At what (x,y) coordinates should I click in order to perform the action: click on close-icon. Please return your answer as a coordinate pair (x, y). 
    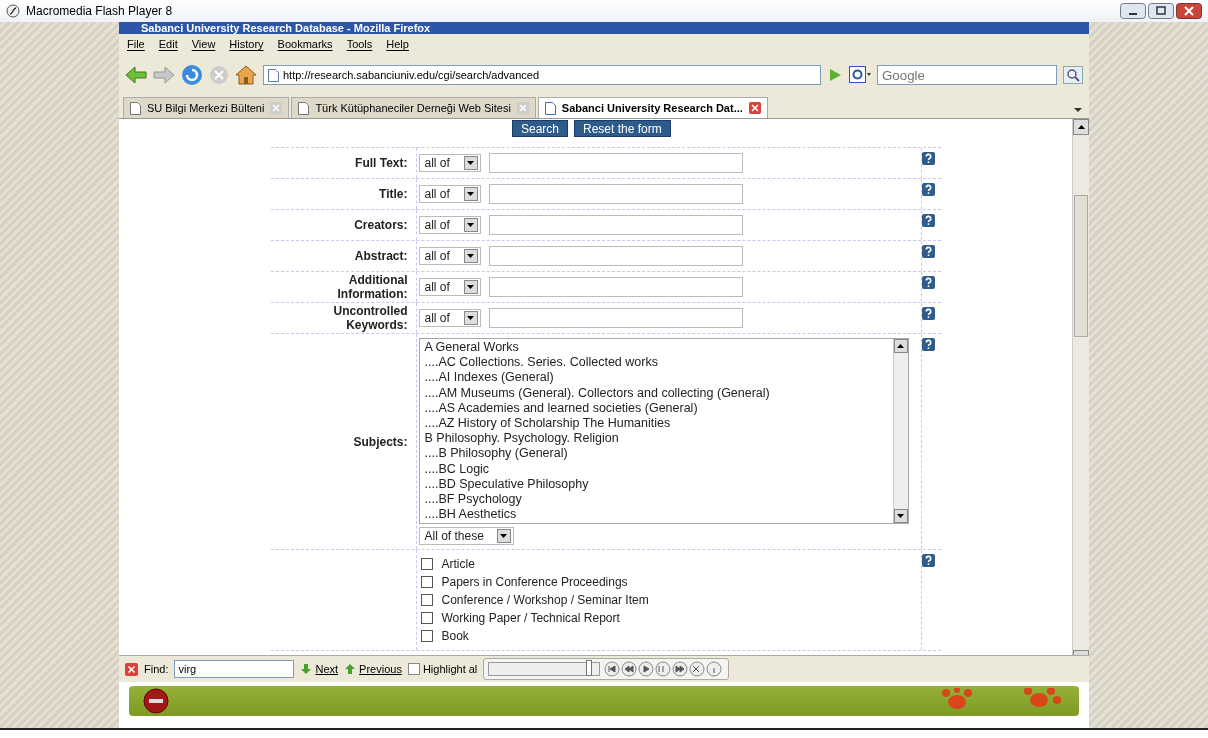
    Looking at the image, I should click on (1189, 11).